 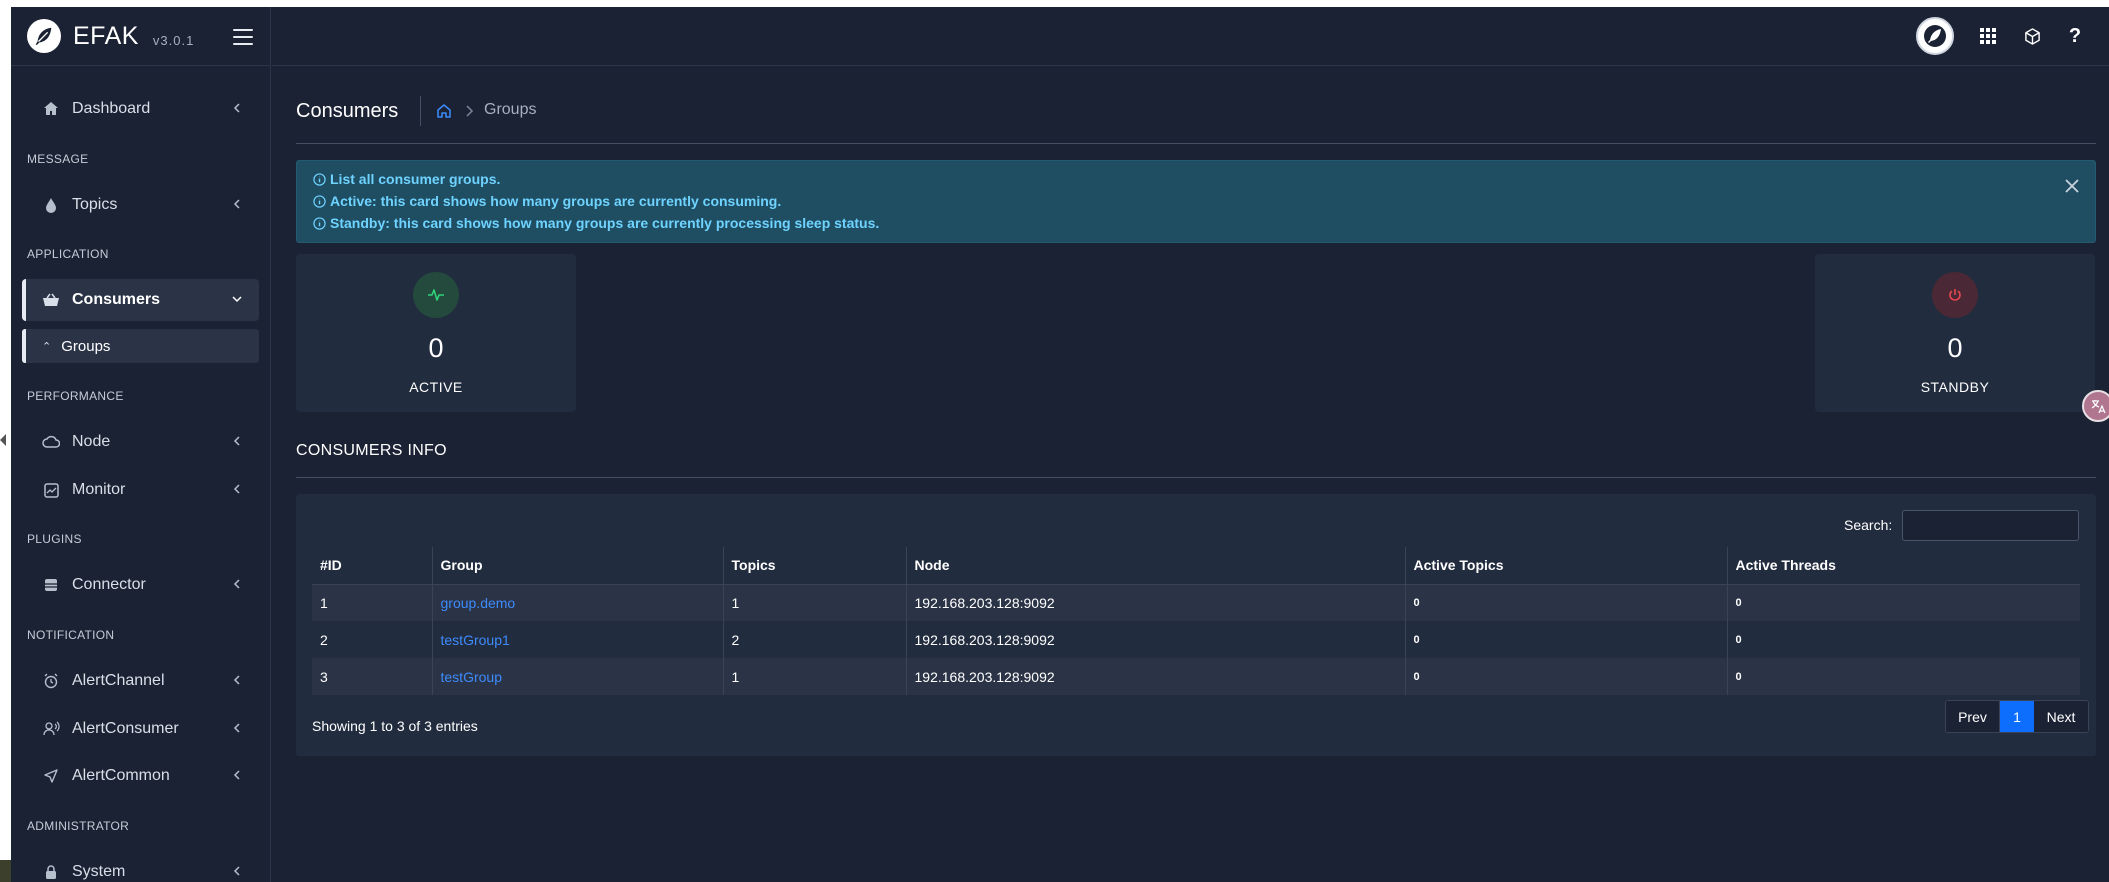 What do you see at coordinates (116, 299) in the screenshot?
I see `sidebar-item-label: Consumers` at bounding box center [116, 299].